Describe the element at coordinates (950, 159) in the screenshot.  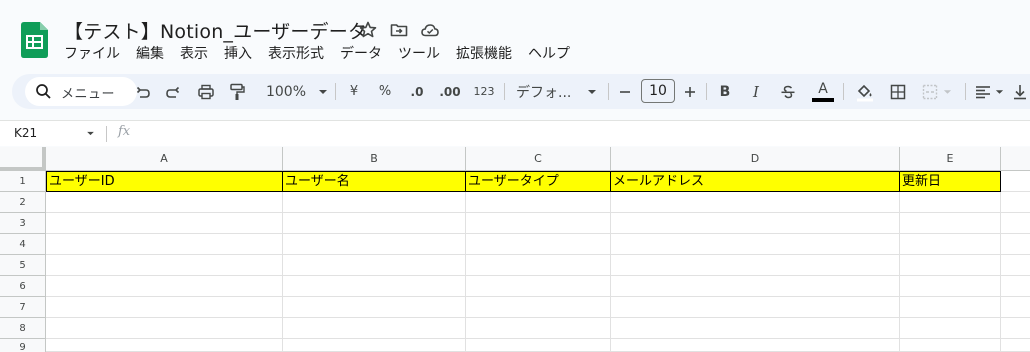
I see `column-header-e: E` at that location.